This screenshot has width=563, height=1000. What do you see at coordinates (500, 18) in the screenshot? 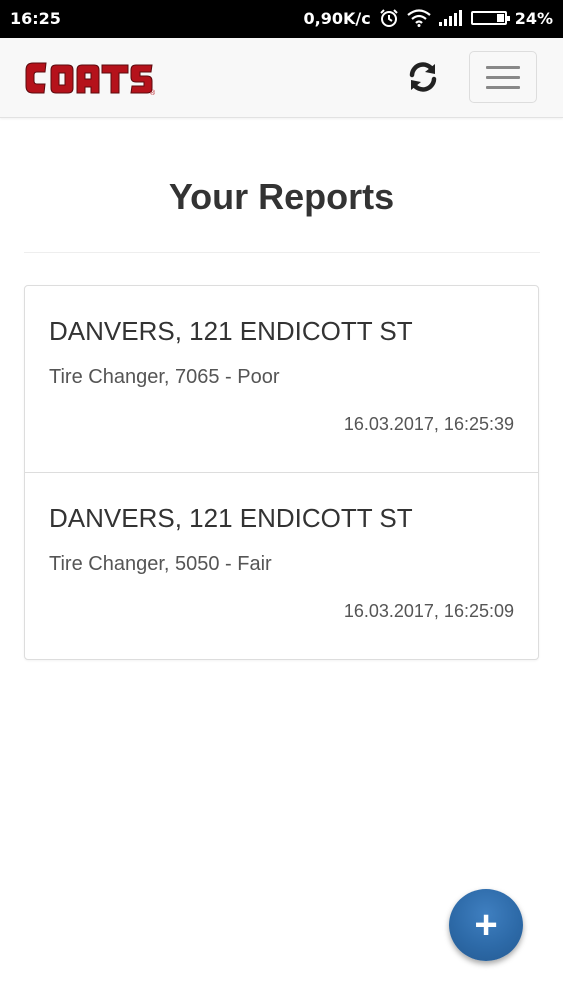
I see `battery-level-fill` at bounding box center [500, 18].